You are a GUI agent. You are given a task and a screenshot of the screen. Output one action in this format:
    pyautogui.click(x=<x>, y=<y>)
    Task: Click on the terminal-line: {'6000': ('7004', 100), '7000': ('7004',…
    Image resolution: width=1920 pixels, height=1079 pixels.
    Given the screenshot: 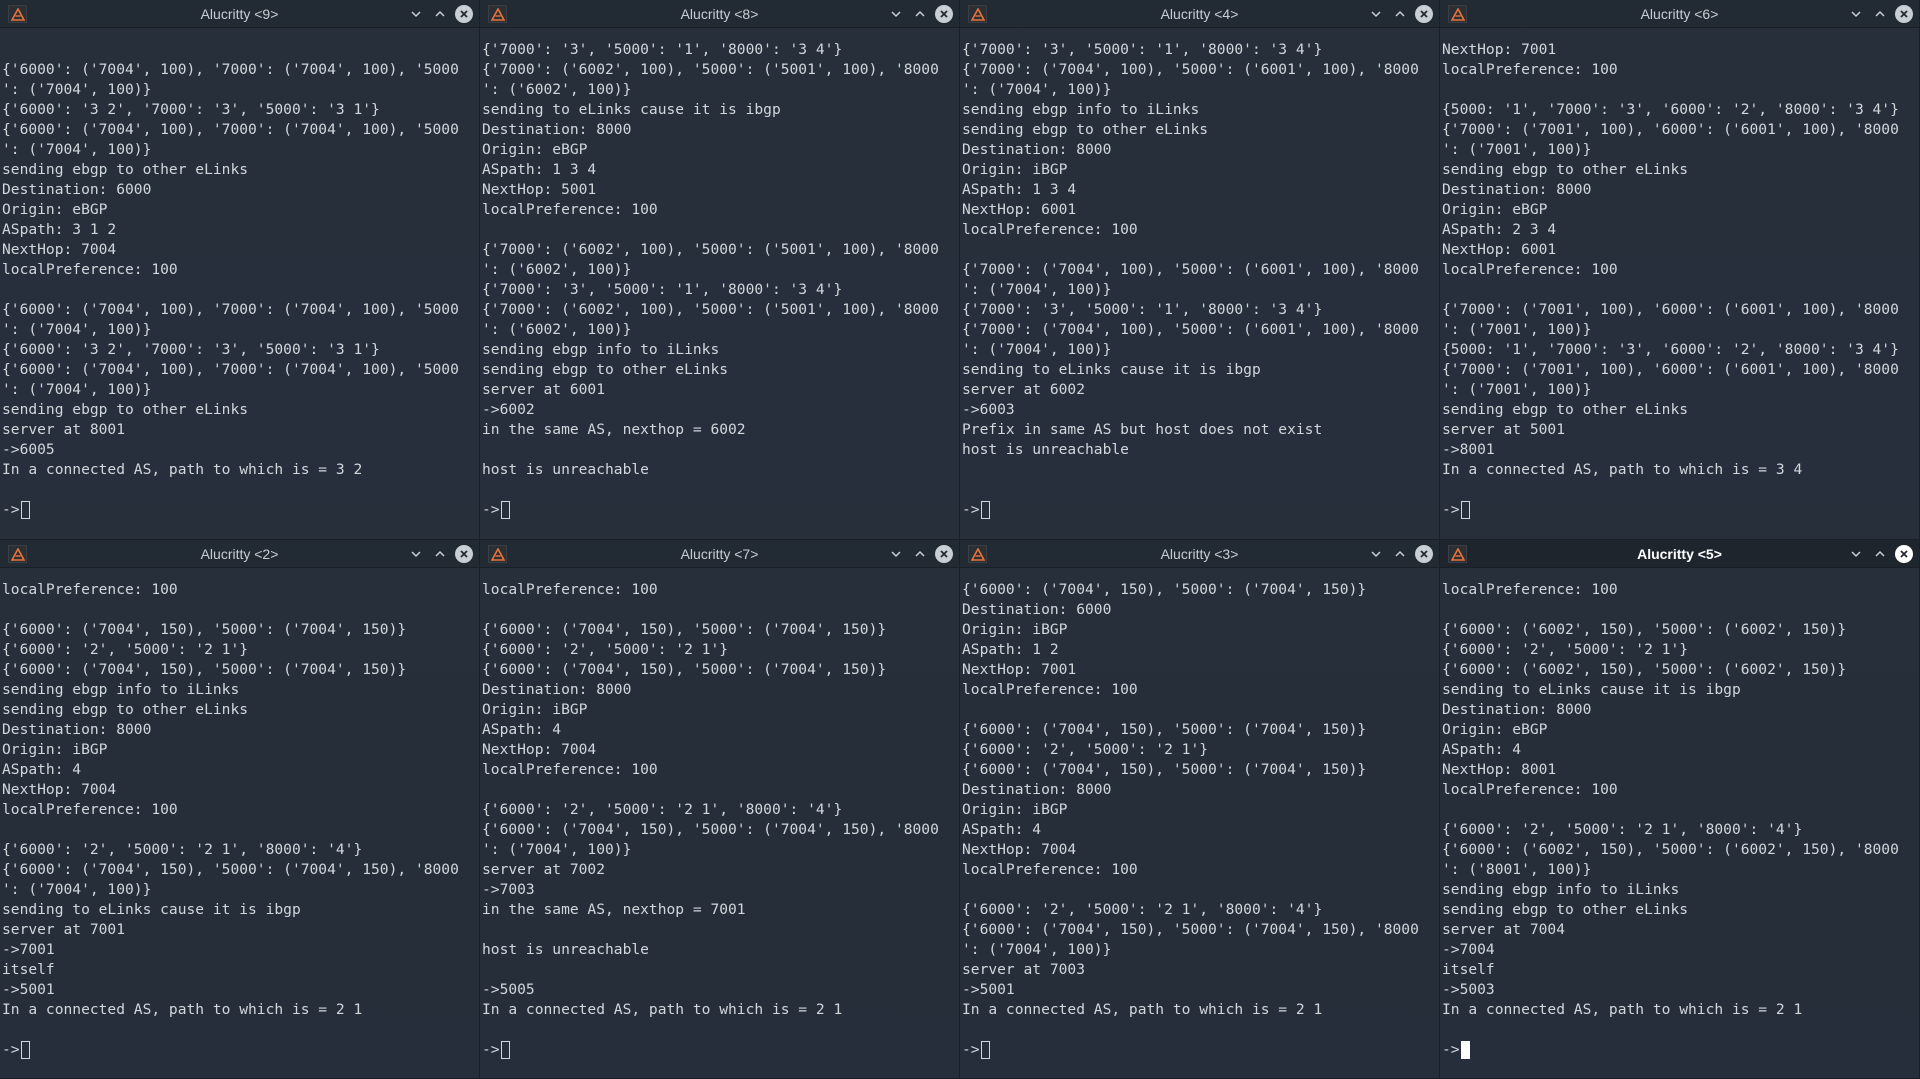 What is the action you would take?
    pyautogui.click(x=230, y=129)
    